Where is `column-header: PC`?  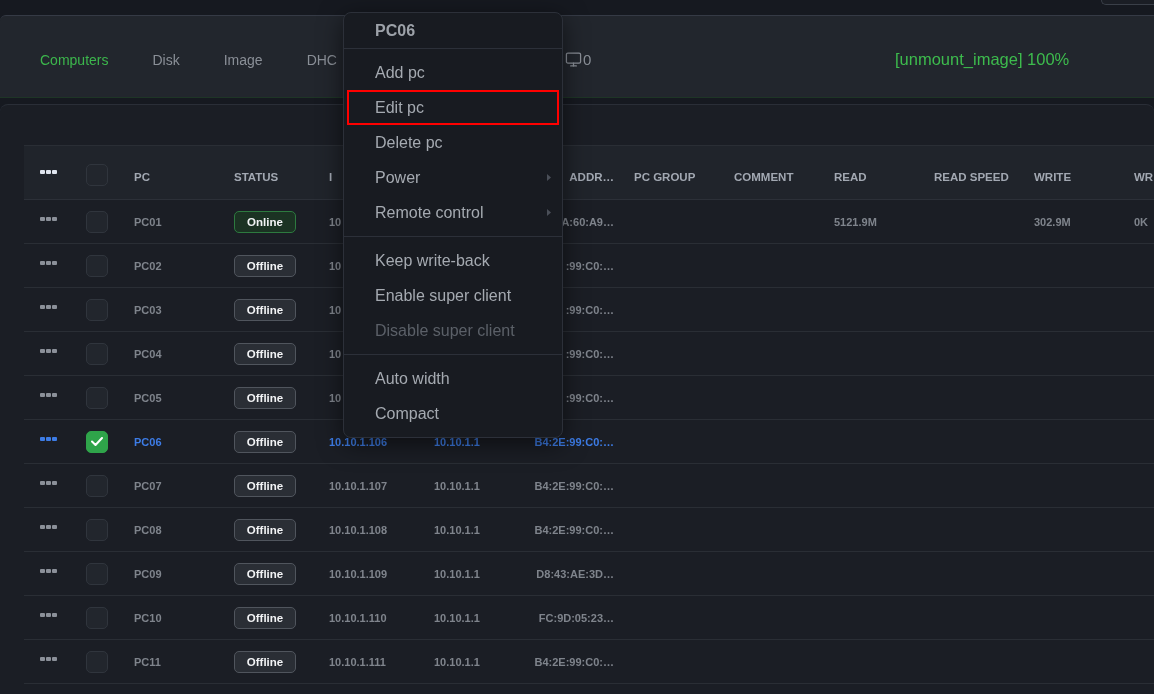 column-header: PC is located at coordinates (142, 176).